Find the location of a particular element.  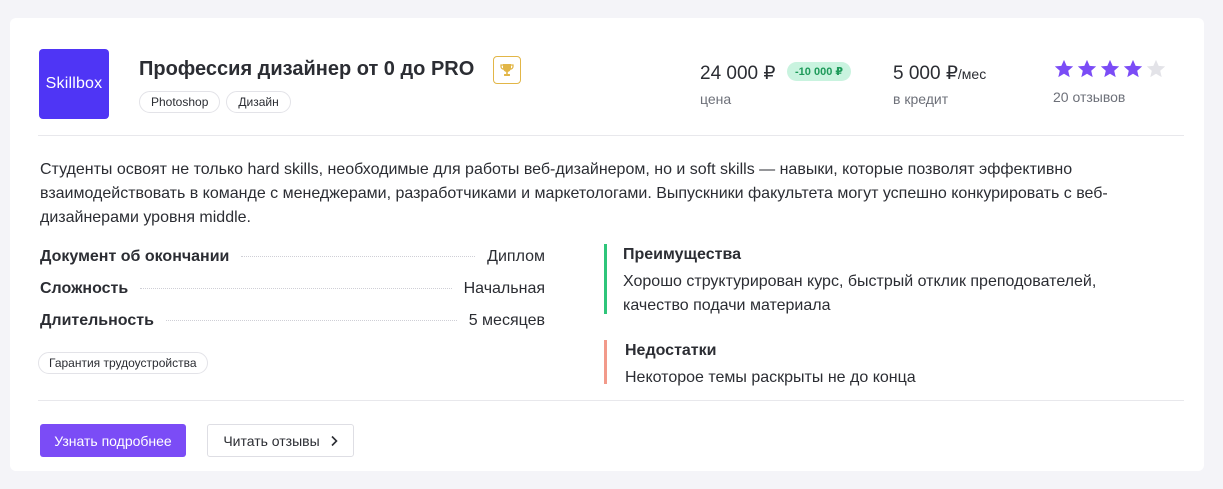

guarantee-badge: Гарантия трудоустройства is located at coordinates (123, 363).